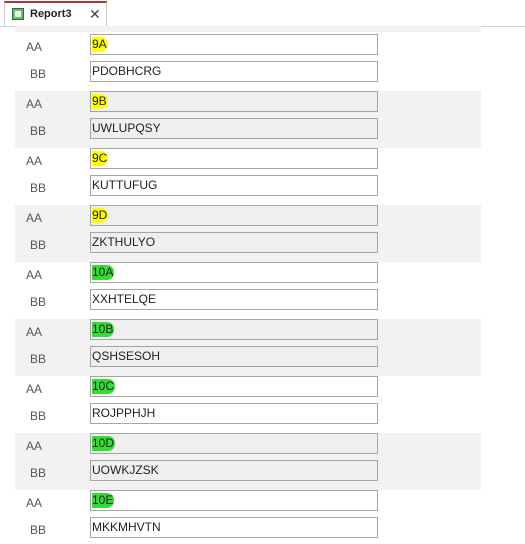 Image resolution: width=525 pixels, height=544 pixels. What do you see at coordinates (103, 329) in the screenshot?
I see `aa-value: 10B` at bounding box center [103, 329].